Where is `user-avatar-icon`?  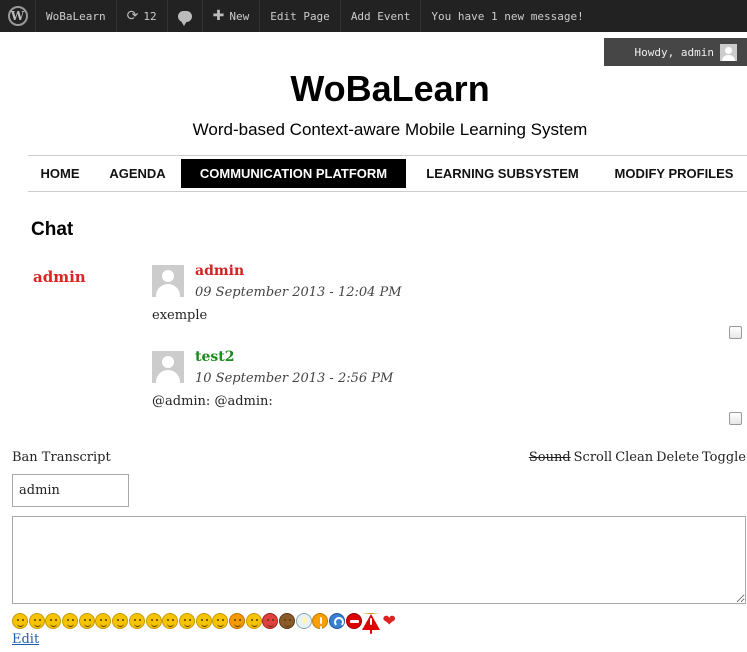
user-avatar-icon is located at coordinates (728, 52).